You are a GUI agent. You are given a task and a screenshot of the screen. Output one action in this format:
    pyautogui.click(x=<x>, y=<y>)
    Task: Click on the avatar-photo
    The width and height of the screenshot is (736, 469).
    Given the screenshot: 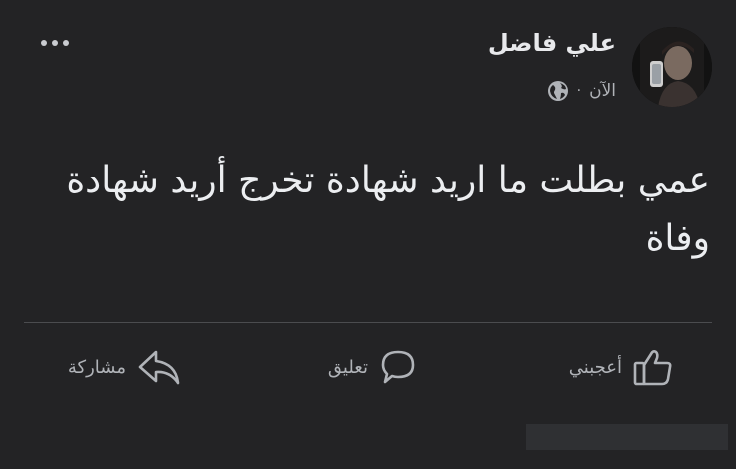 What is the action you would take?
    pyautogui.click(x=672, y=67)
    